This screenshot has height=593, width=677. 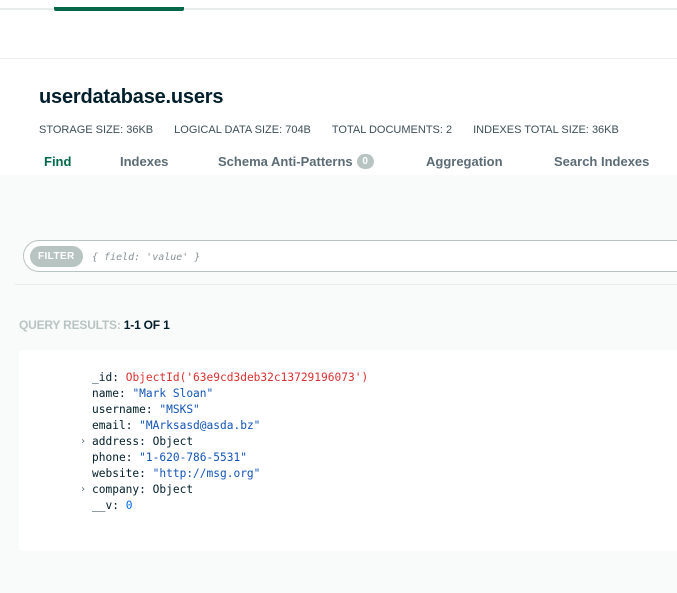 What do you see at coordinates (348, 474) in the screenshot?
I see `document-field-website: website: "http://msg.org"` at bounding box center [348, 474].